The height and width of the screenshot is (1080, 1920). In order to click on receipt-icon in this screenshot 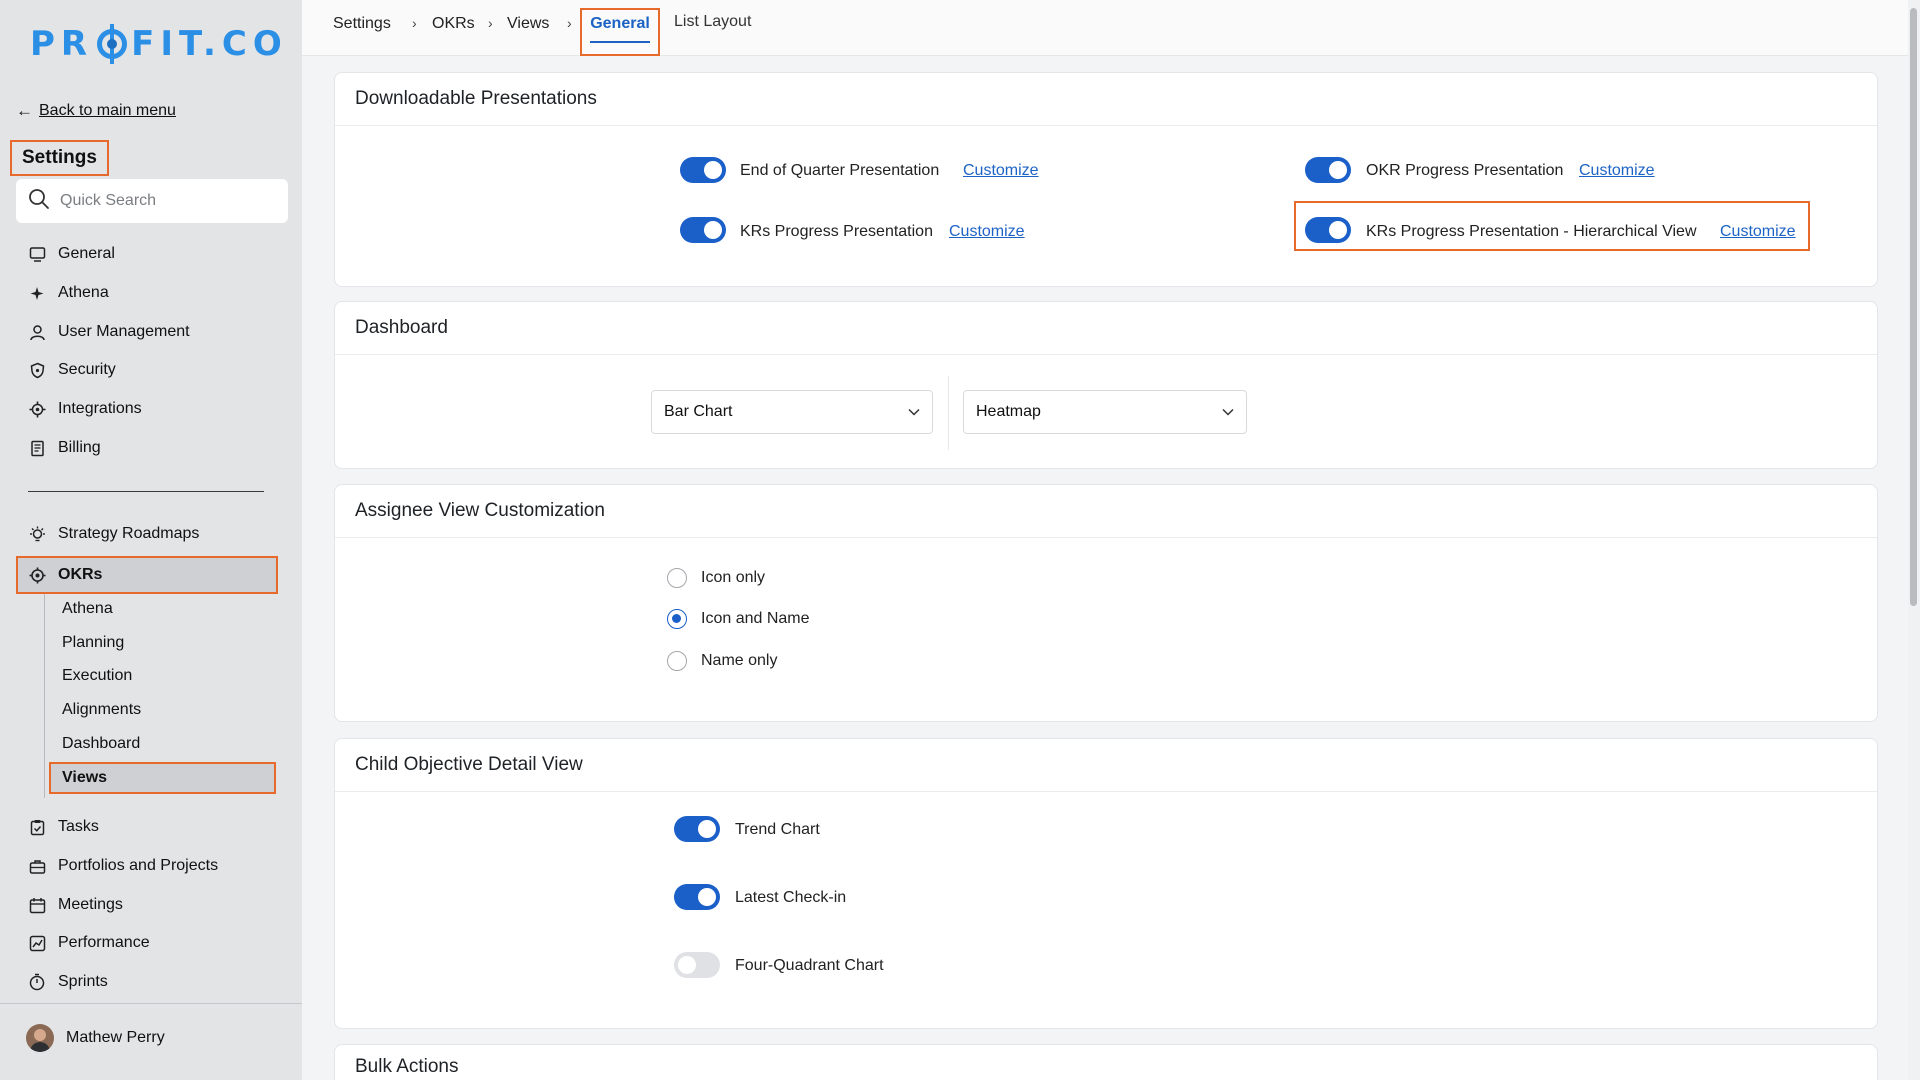, I will do `click(37, 448)`.